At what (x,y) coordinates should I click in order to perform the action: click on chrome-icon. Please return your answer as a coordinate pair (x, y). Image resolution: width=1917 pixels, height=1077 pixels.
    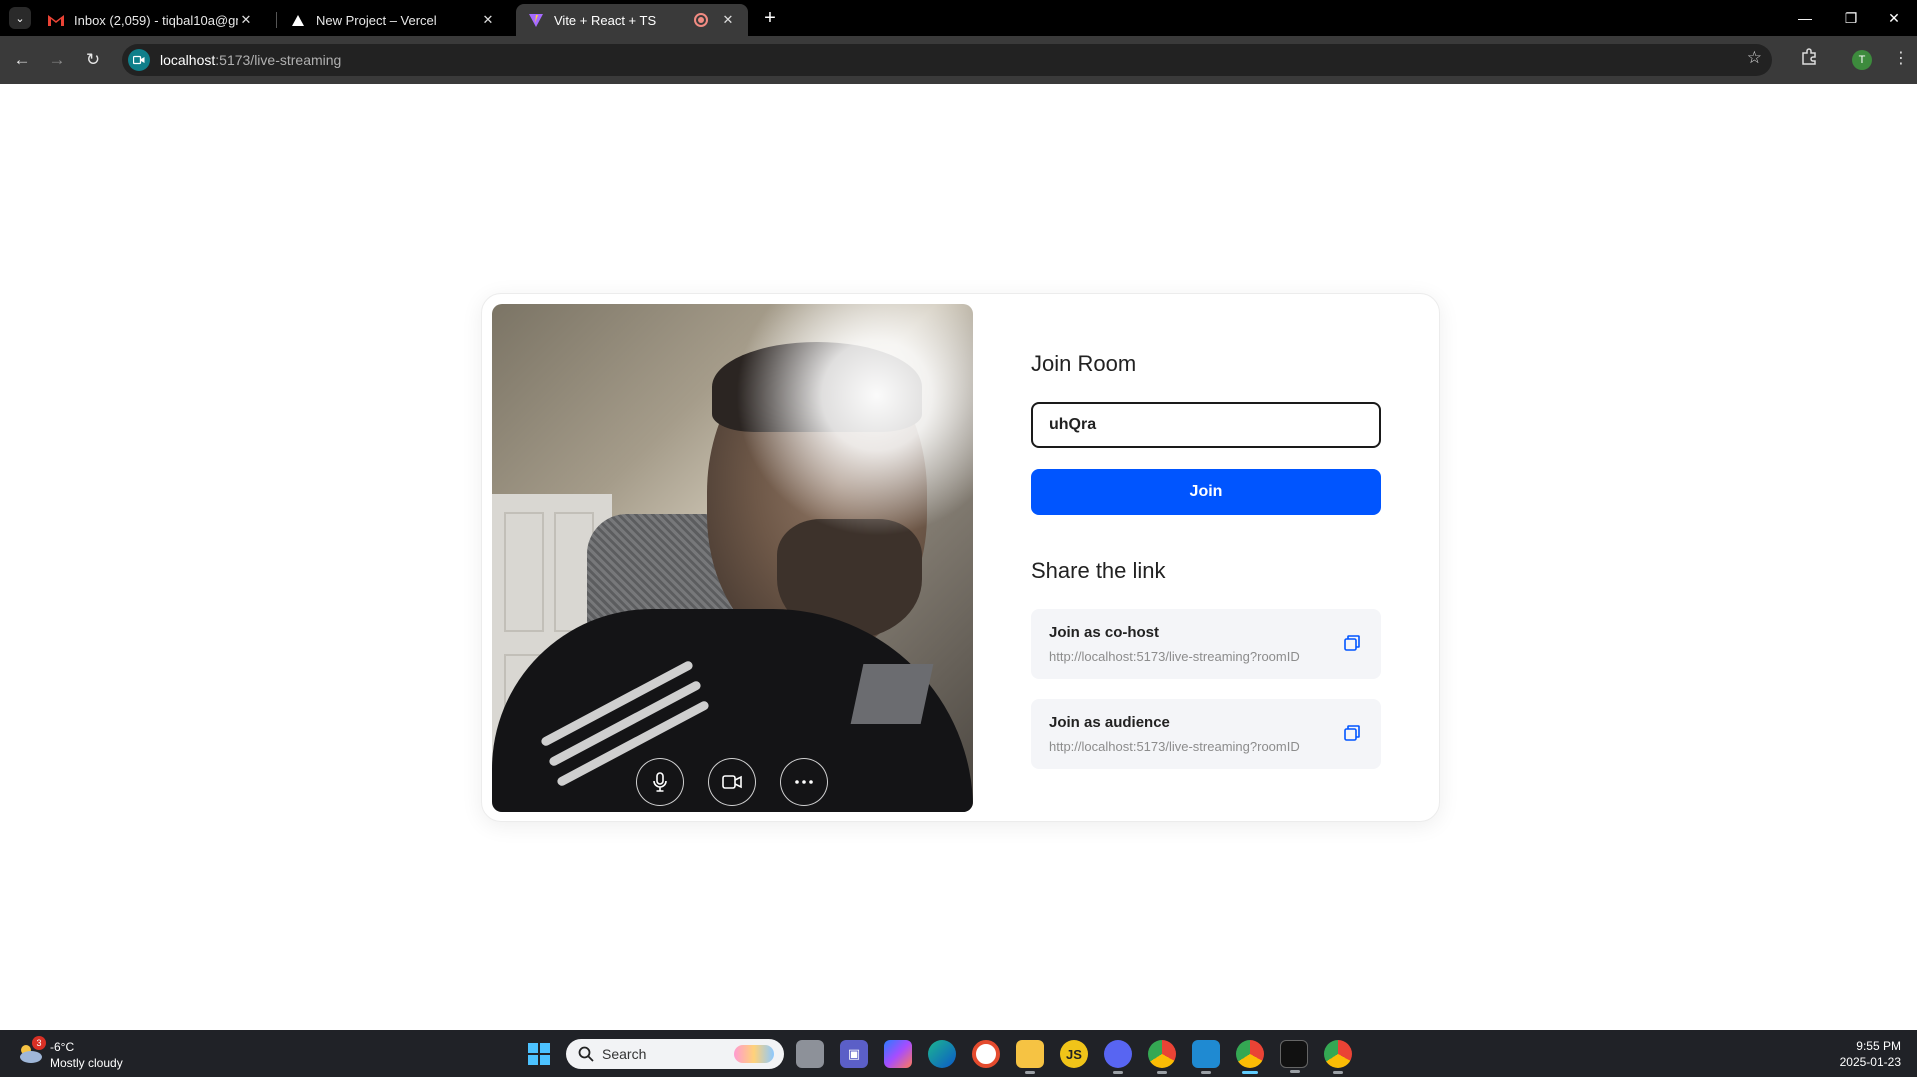
    Looking at the image, I should click on (1162, 1057).